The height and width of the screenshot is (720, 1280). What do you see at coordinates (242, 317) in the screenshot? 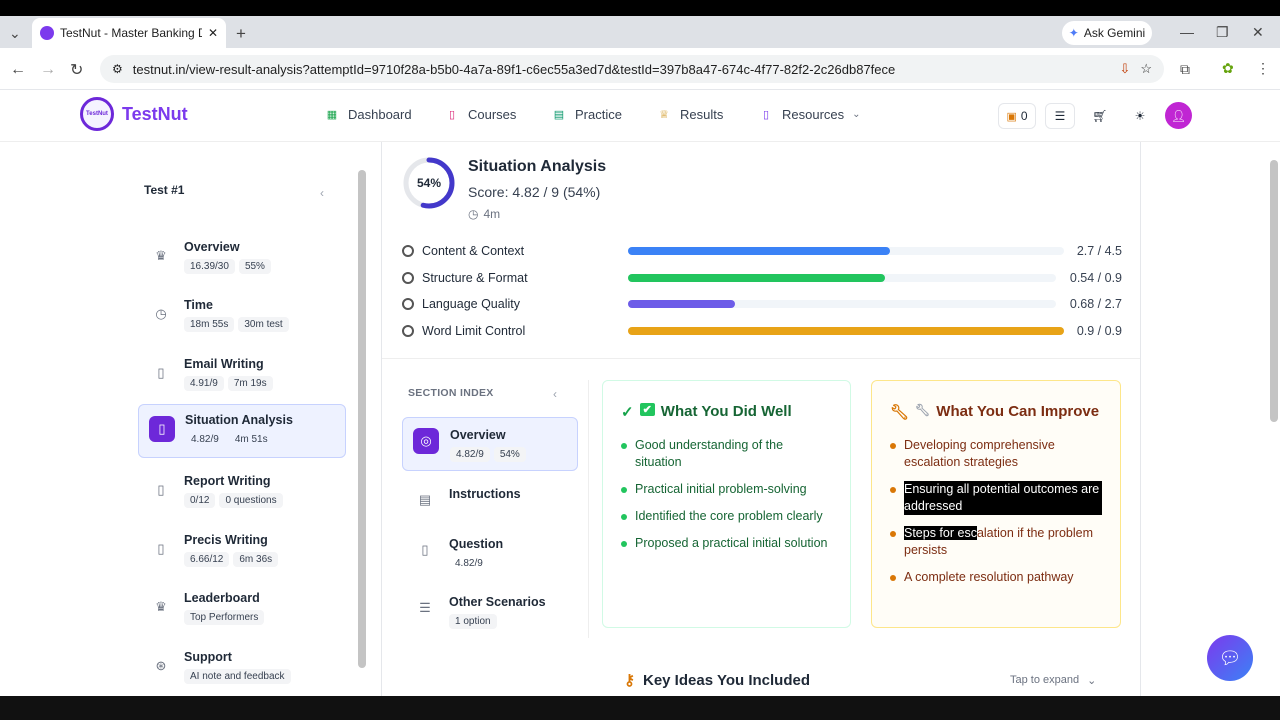
I see `sidebar-item-time: ◷ Time 18m 55s 30m test` at bounding box center [242, 317].